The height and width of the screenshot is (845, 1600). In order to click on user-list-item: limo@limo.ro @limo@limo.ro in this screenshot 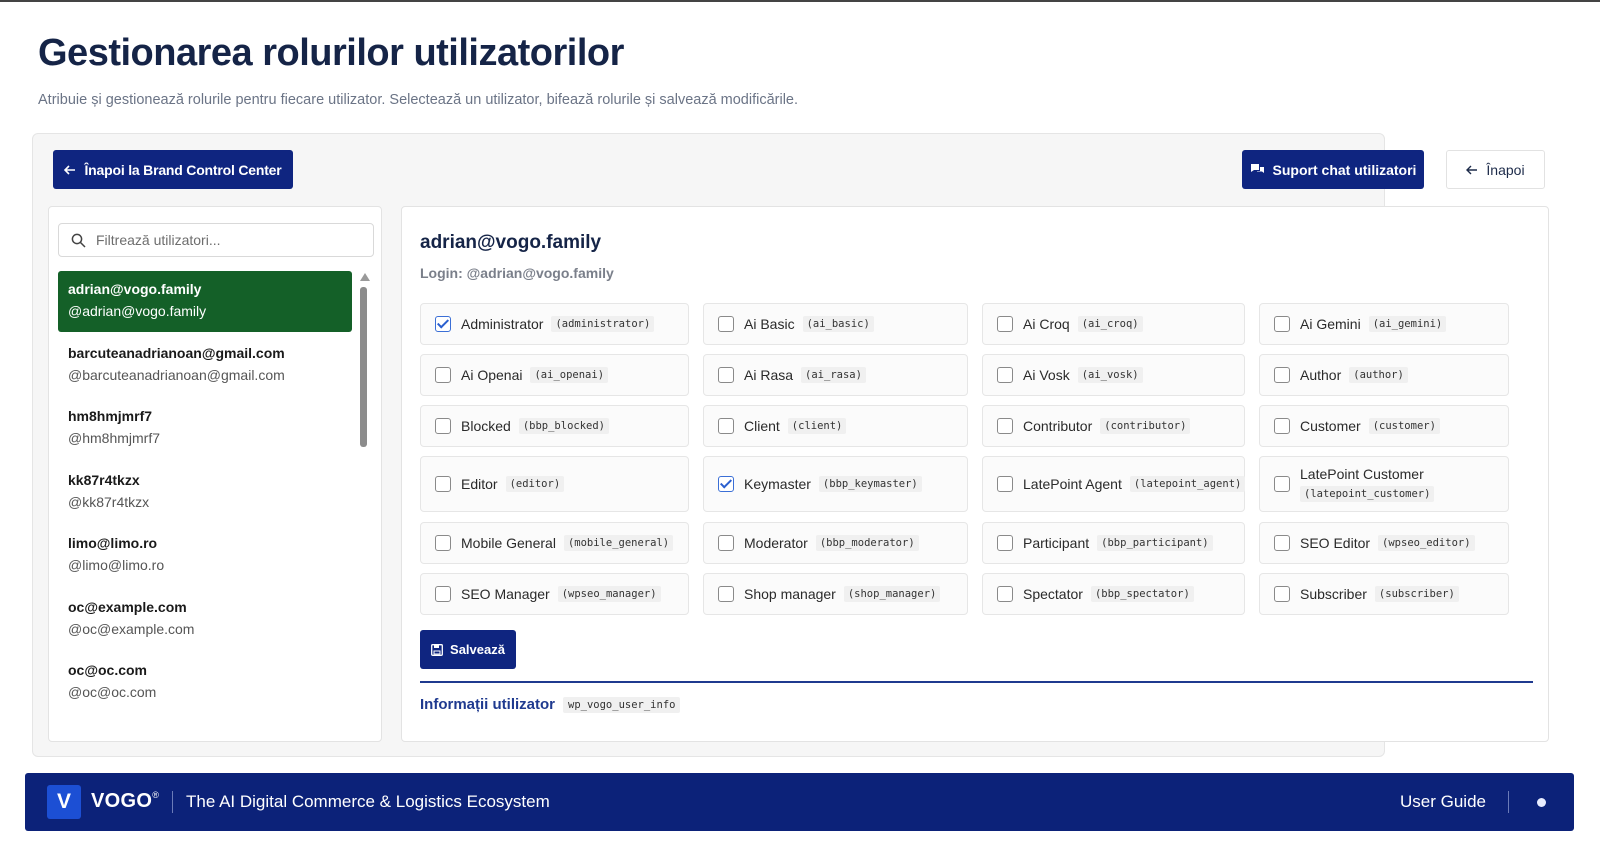, I will do `click(205, 557)`.